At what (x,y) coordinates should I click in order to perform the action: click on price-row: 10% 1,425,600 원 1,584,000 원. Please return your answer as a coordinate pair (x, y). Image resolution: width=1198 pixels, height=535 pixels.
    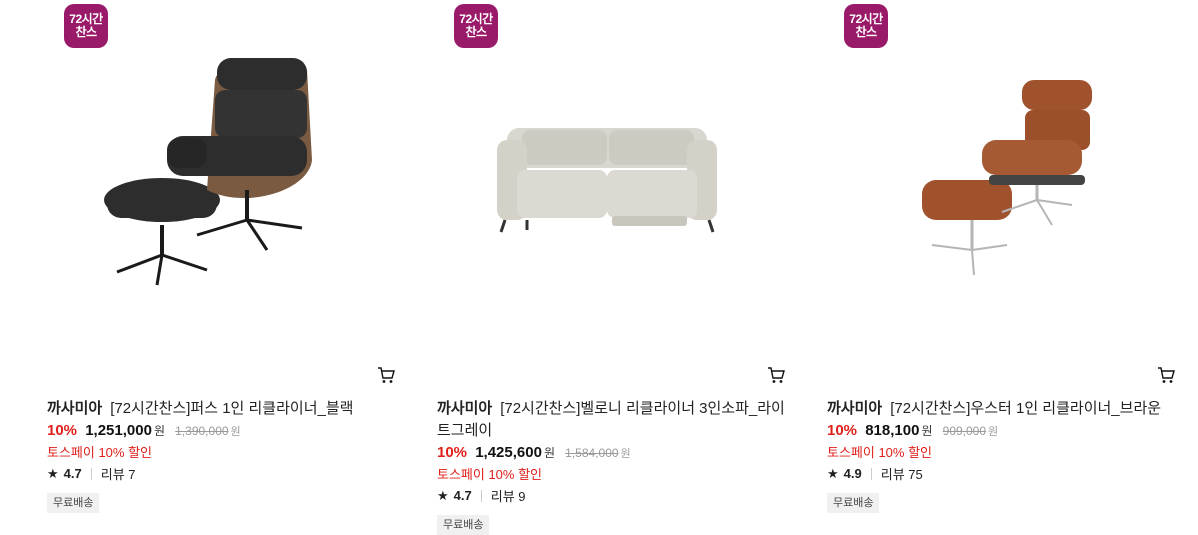
    Looking at the image, I should click on (534, 452).